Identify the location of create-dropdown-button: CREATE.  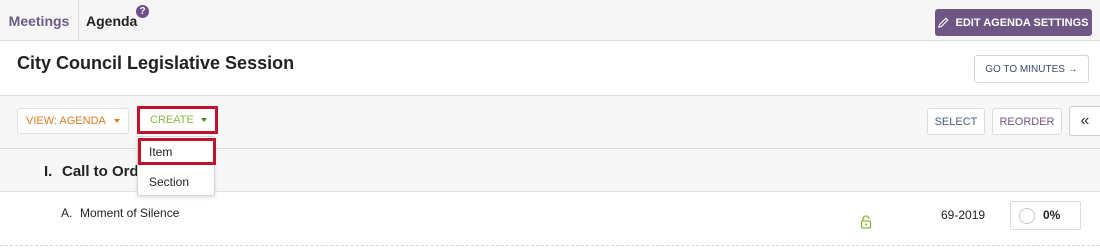
(177, 120).